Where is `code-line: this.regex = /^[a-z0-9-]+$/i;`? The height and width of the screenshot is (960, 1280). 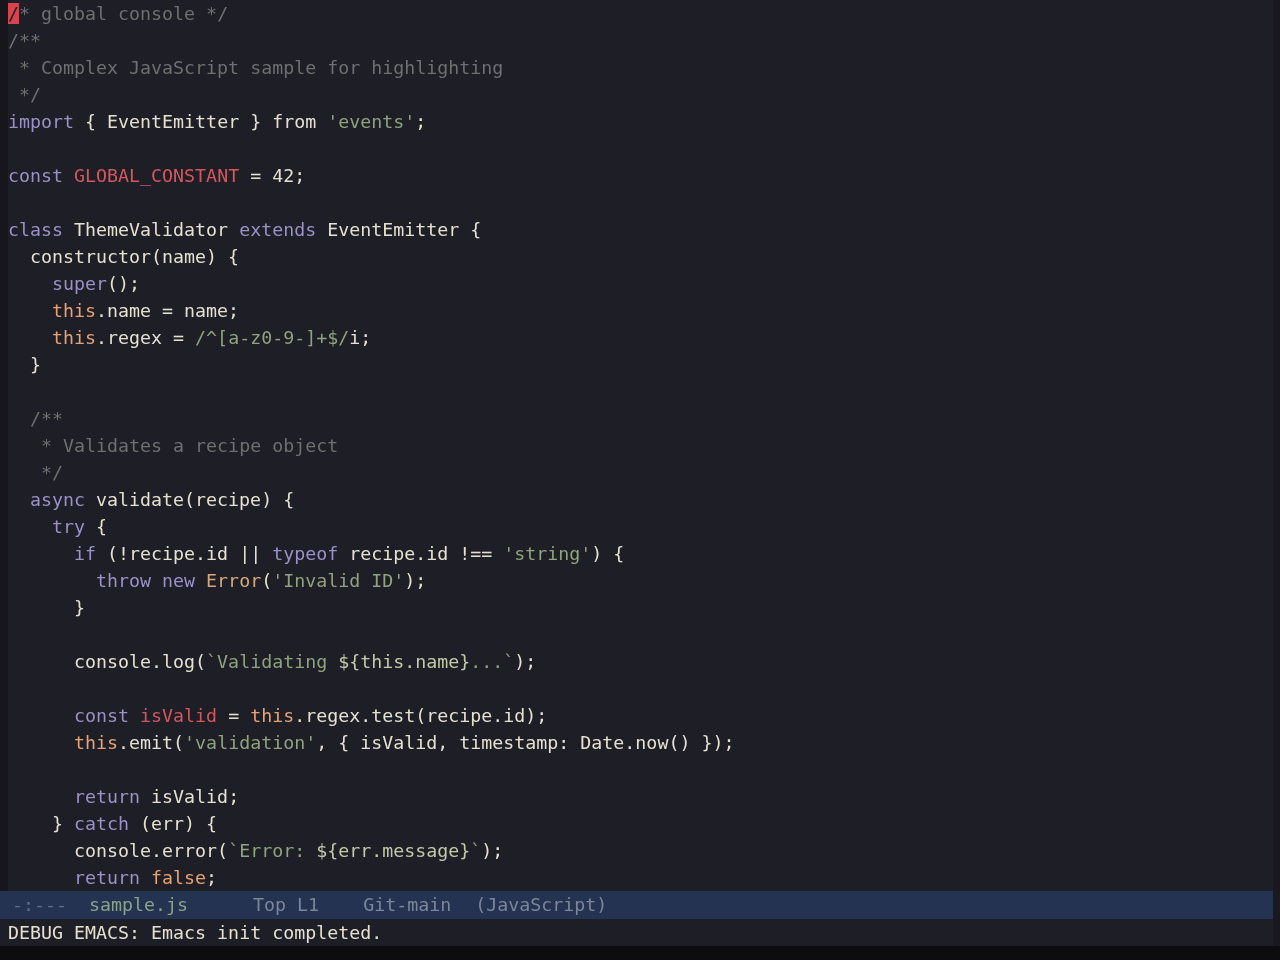
code-line: this.regex = /^[a-z0-9-]+$/i; is located at coordinates (212, 338).